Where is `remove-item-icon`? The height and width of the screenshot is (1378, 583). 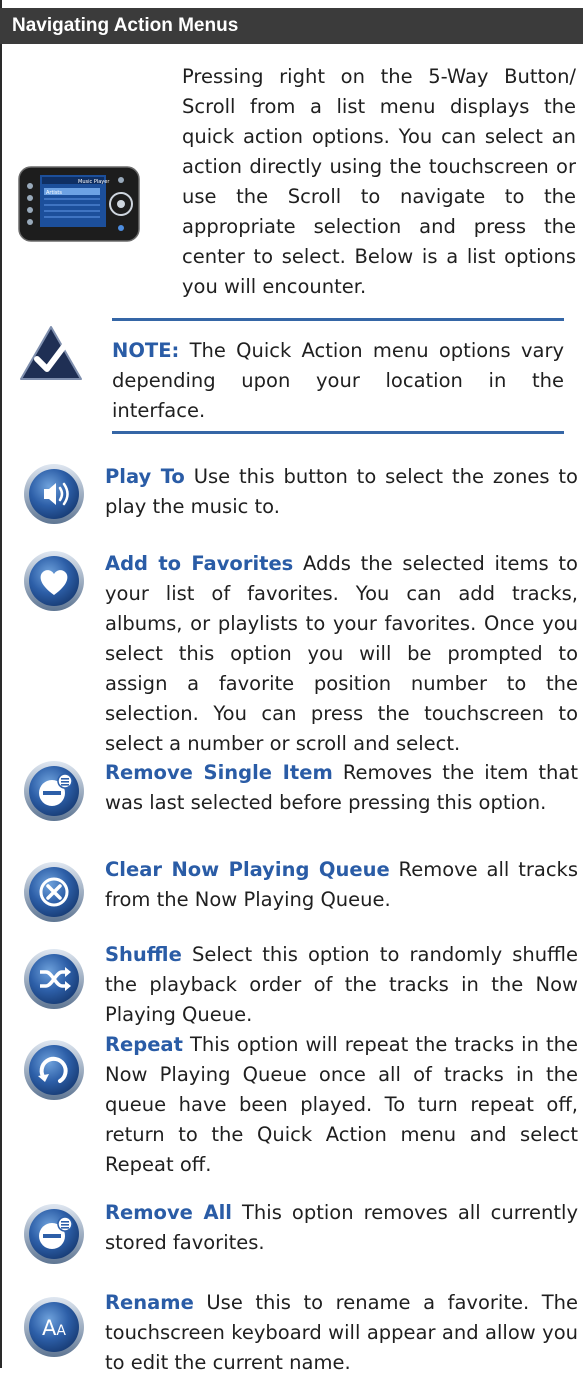
remove-item-icon is located at coordinates (54, 791).